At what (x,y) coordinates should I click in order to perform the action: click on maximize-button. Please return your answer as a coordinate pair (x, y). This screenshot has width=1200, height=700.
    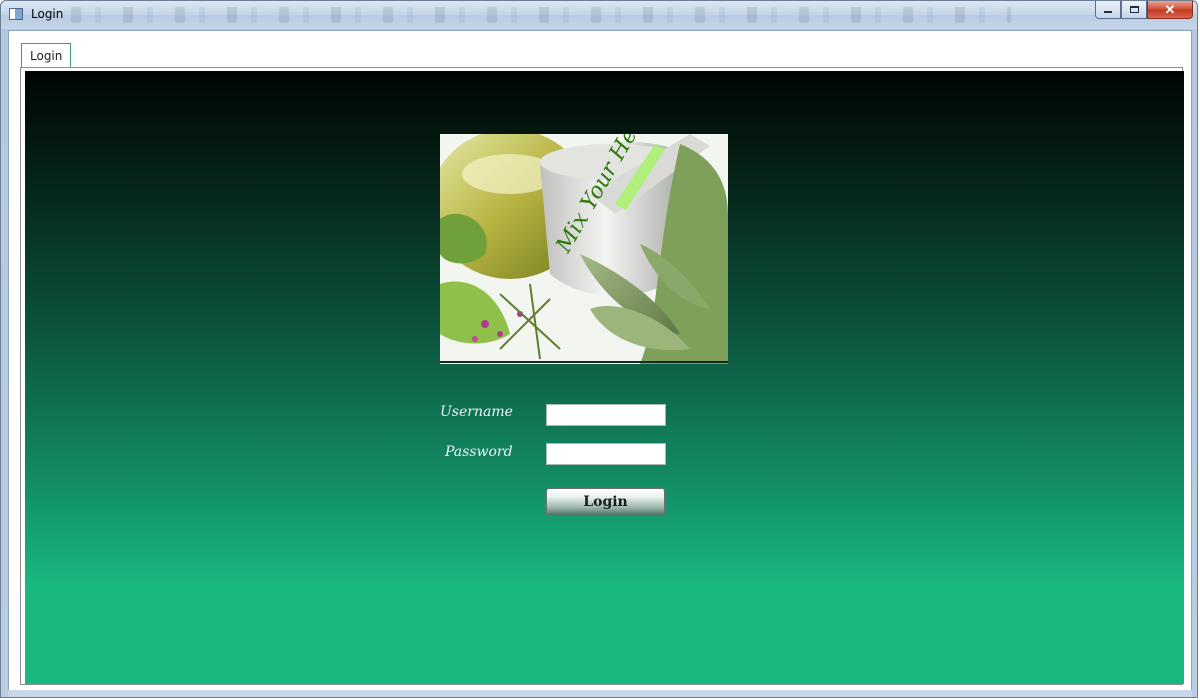
    Looking at the image, I should click on (1134, 10).